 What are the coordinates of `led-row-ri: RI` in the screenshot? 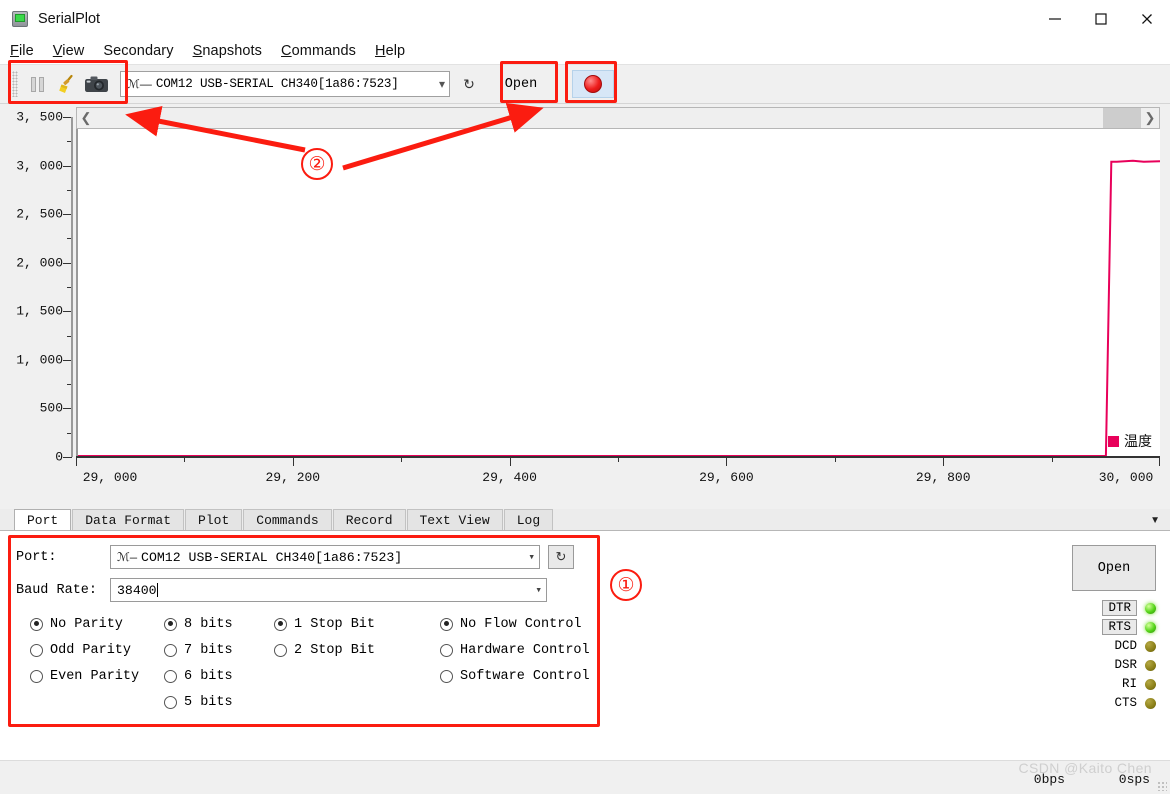 It's located at (1081, 684).